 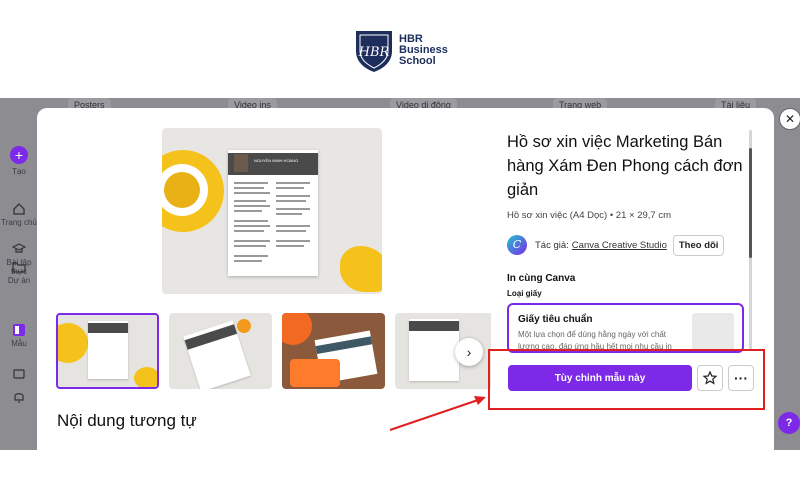 I want to click on template-subtitle: Hồ sơ xin việc (A4 Dọc) • 21 × 29,7 cm, so click(x=589, y=215).